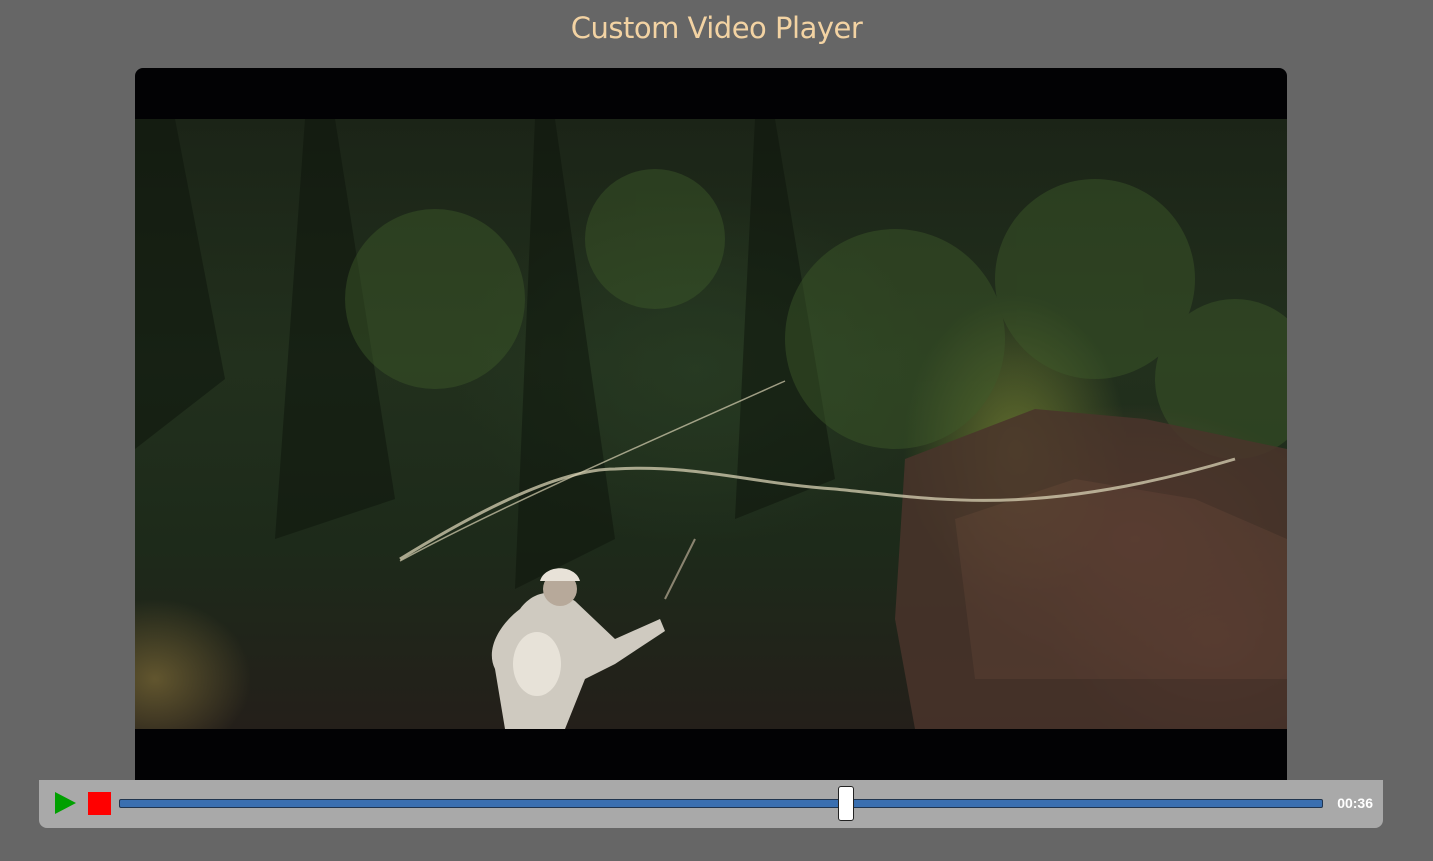  What do you see at coordinates (846, 803) in the screenshot?
I see `progress-slider-thumb` at bounding box center [846, 803].